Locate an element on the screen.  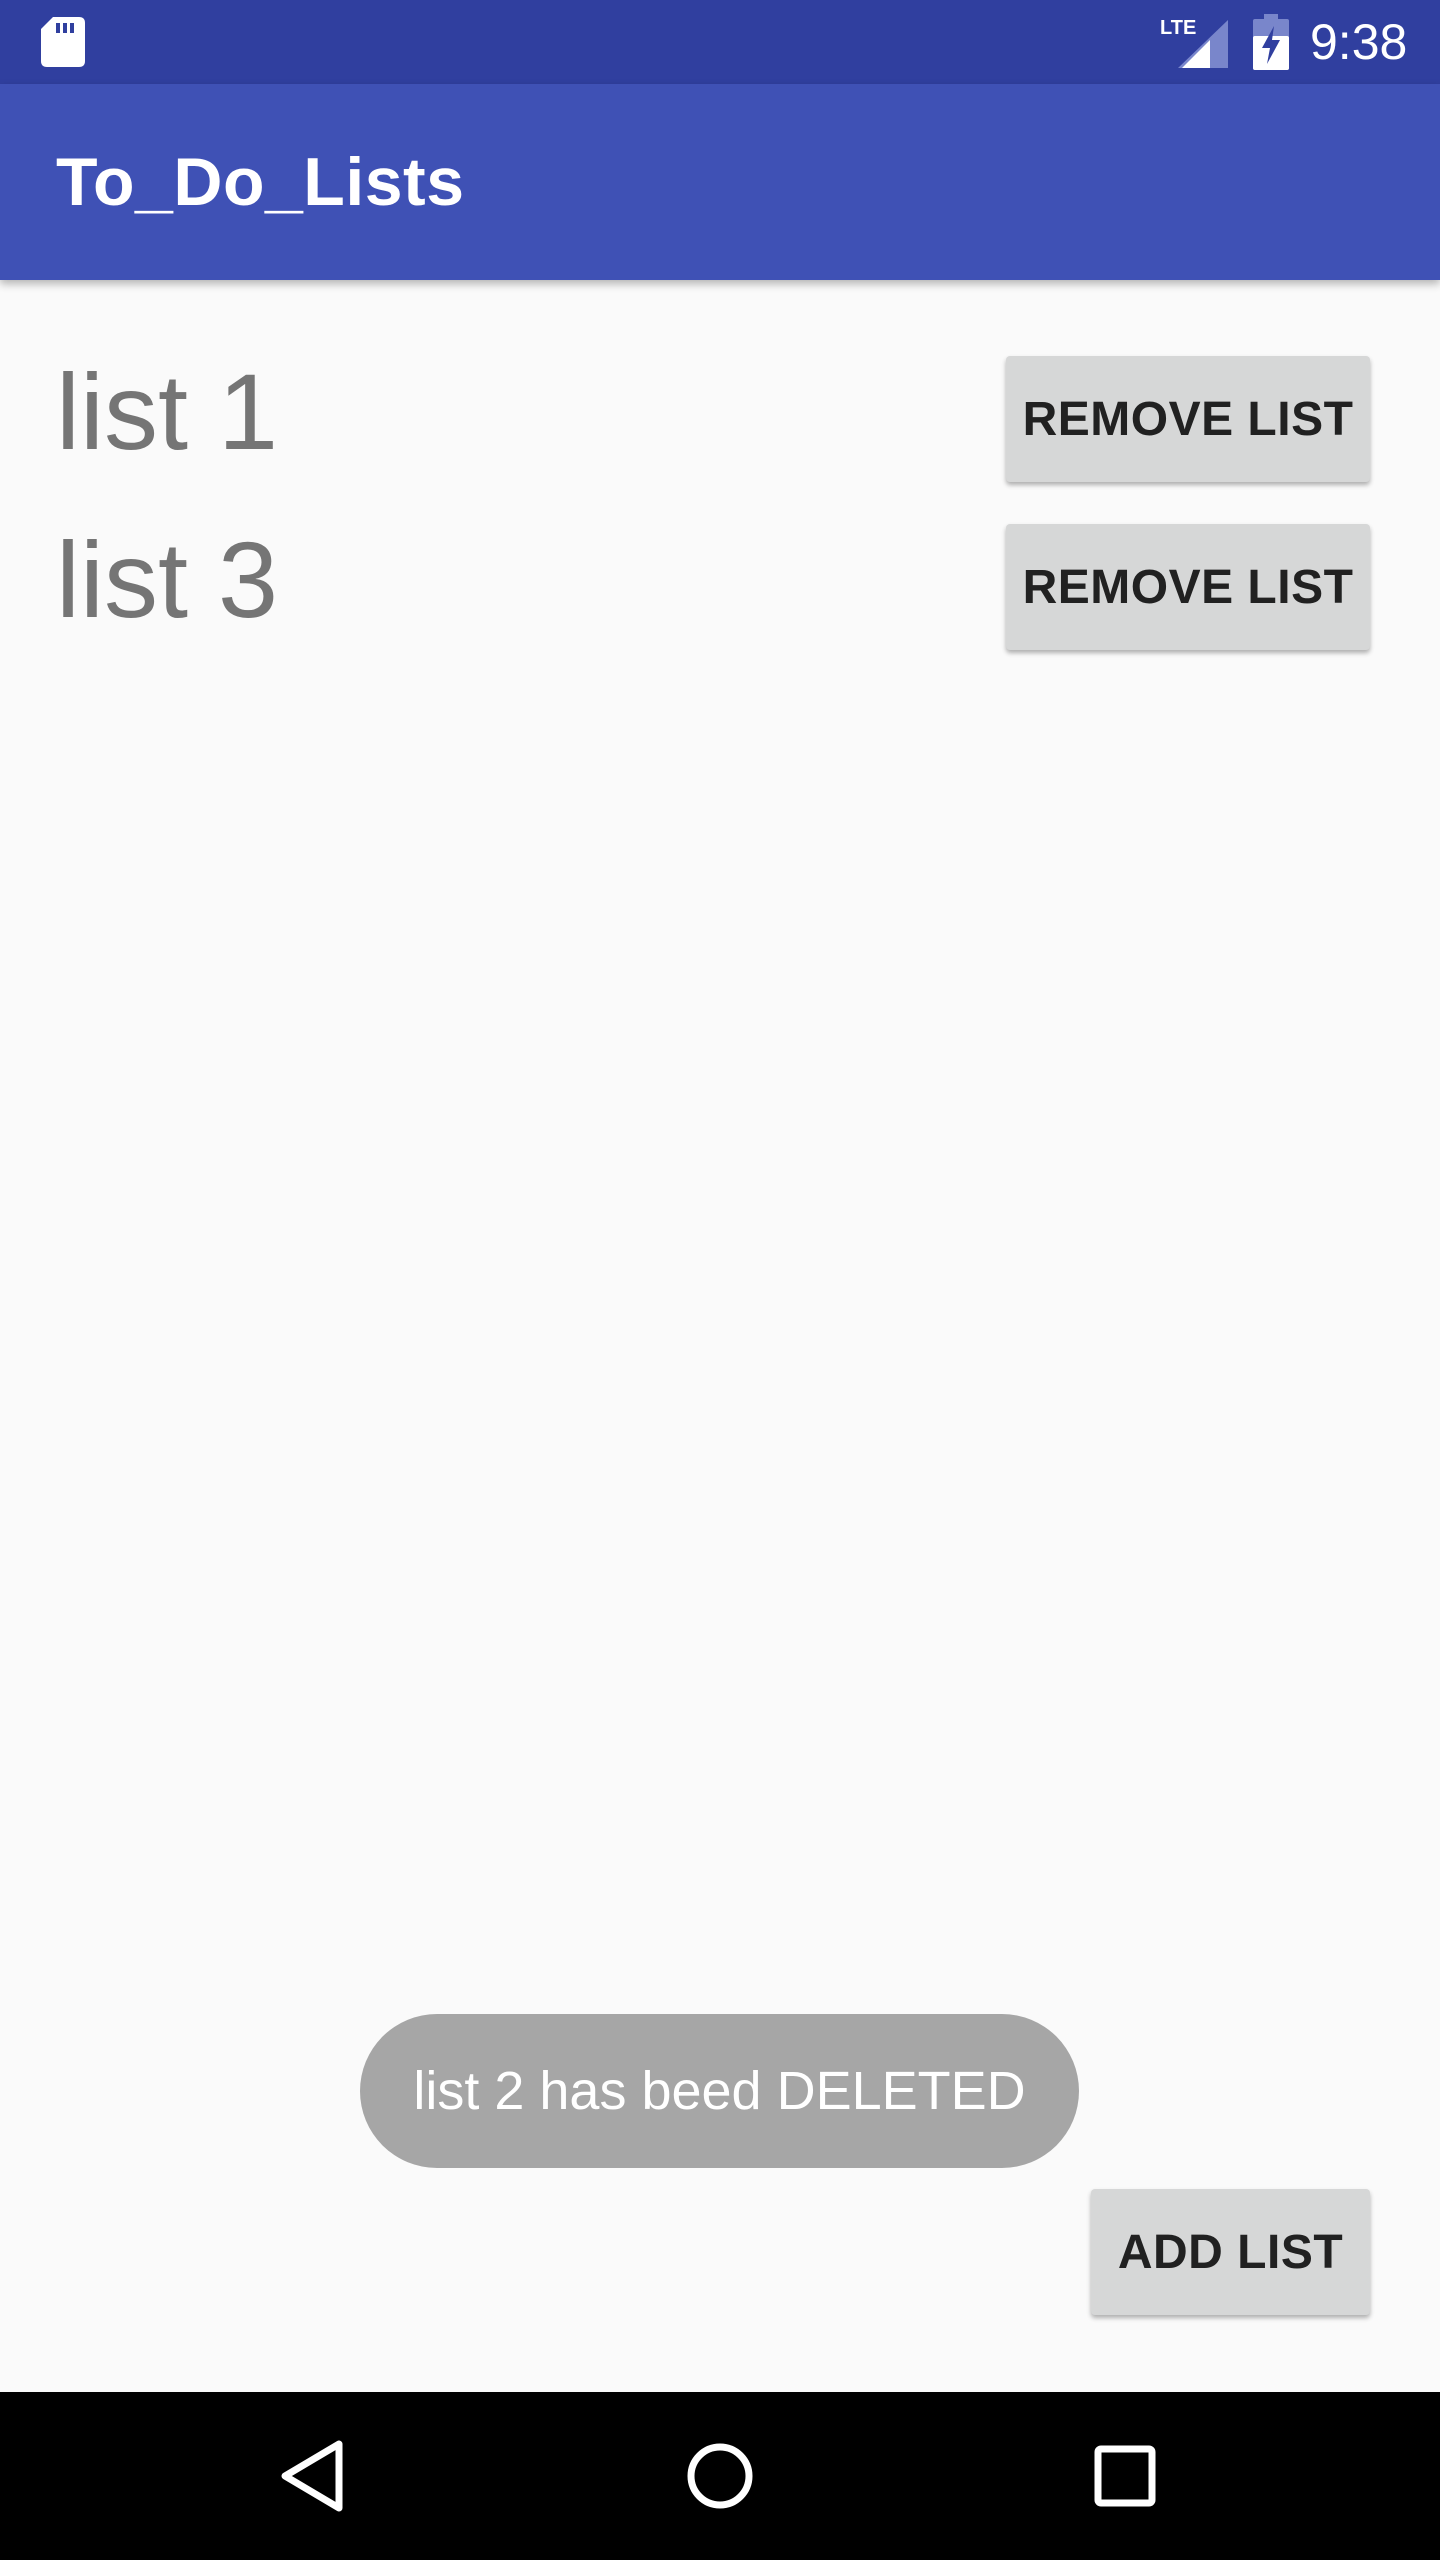
list-item: list 3 REMOVE LIST is located at coordinates (720, 580).